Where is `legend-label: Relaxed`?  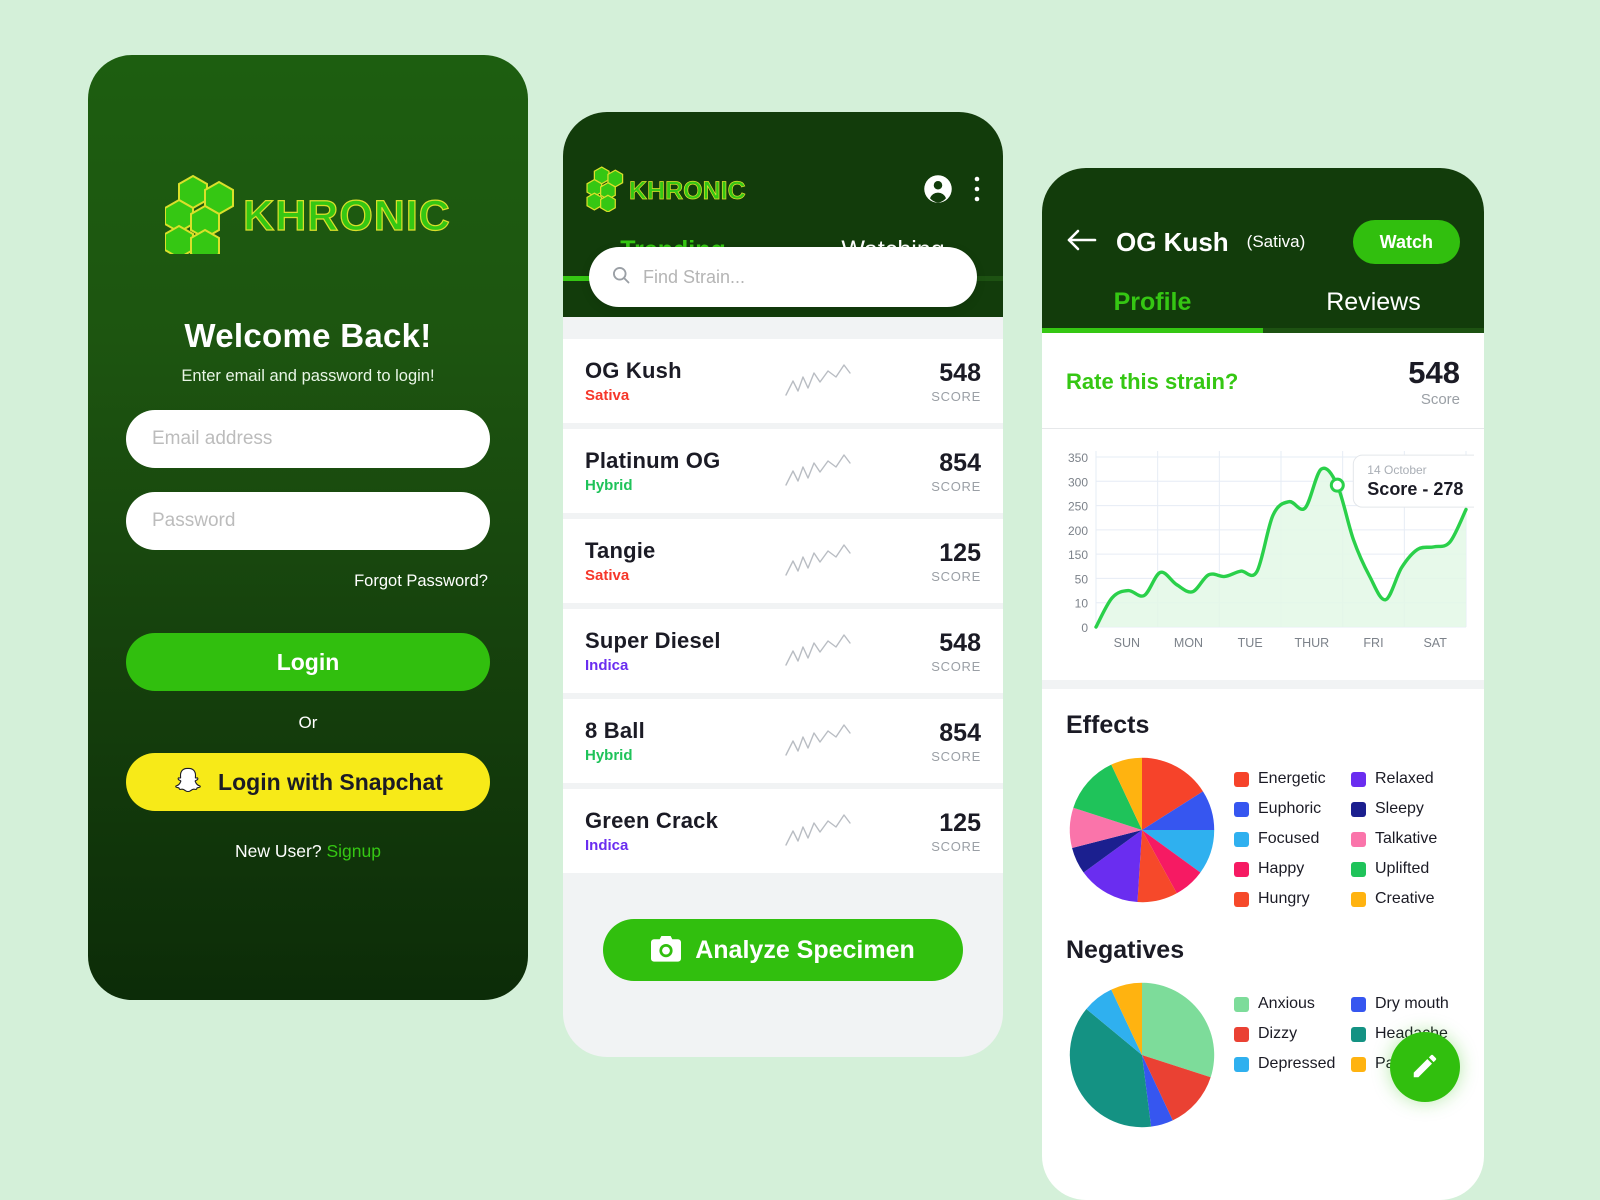
legend-label: Relaxed is located at coordinates (1404, 778).